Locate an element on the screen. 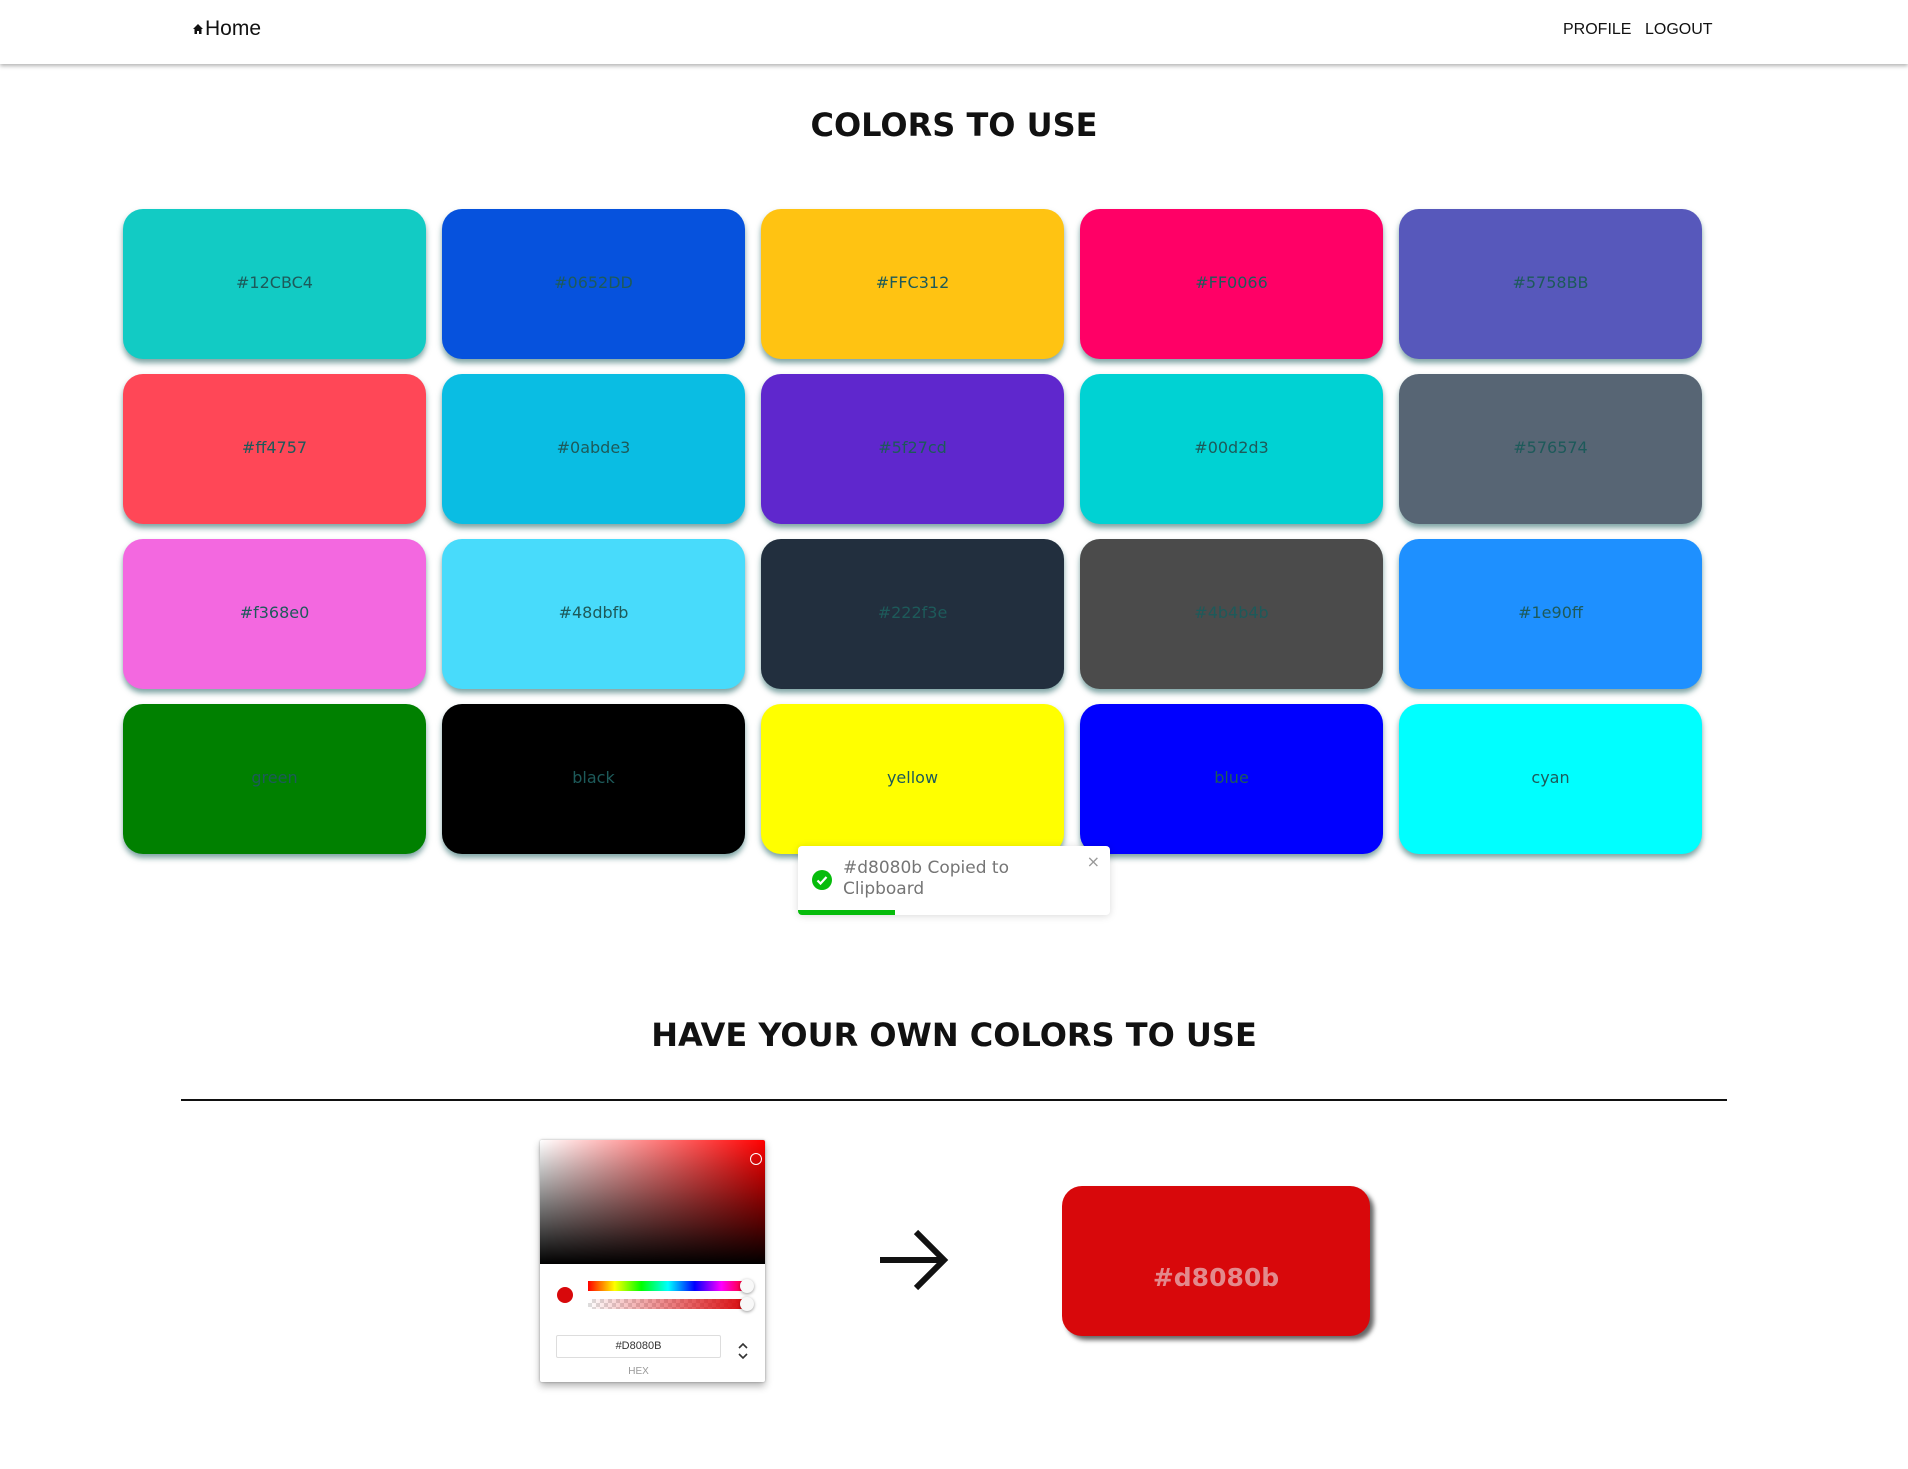 This screenshot has width=1908, height=1469. color-card-label: #0abde3 is located at coordinates (593, 447).